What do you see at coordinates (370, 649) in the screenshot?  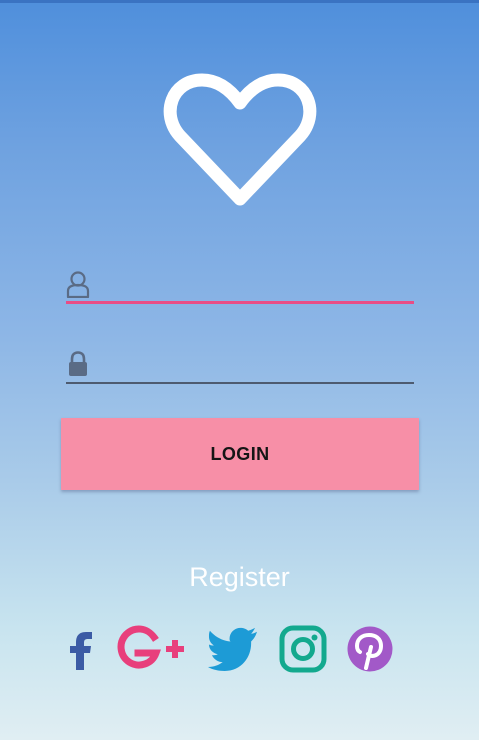 I see `pinterest-icon` at bounding box center [370, 649].